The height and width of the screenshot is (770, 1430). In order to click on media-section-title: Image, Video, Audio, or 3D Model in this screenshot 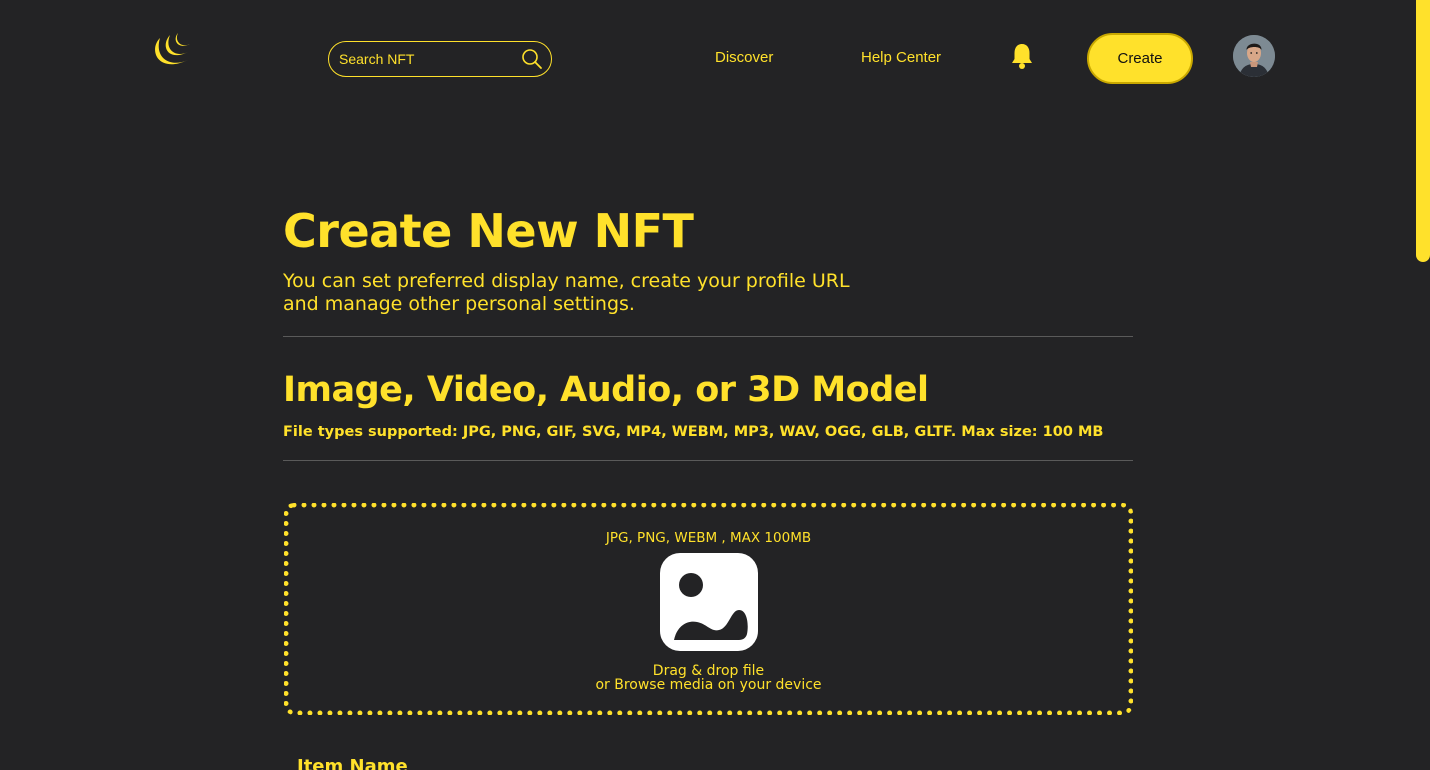, I will do `click(606, 390)`.